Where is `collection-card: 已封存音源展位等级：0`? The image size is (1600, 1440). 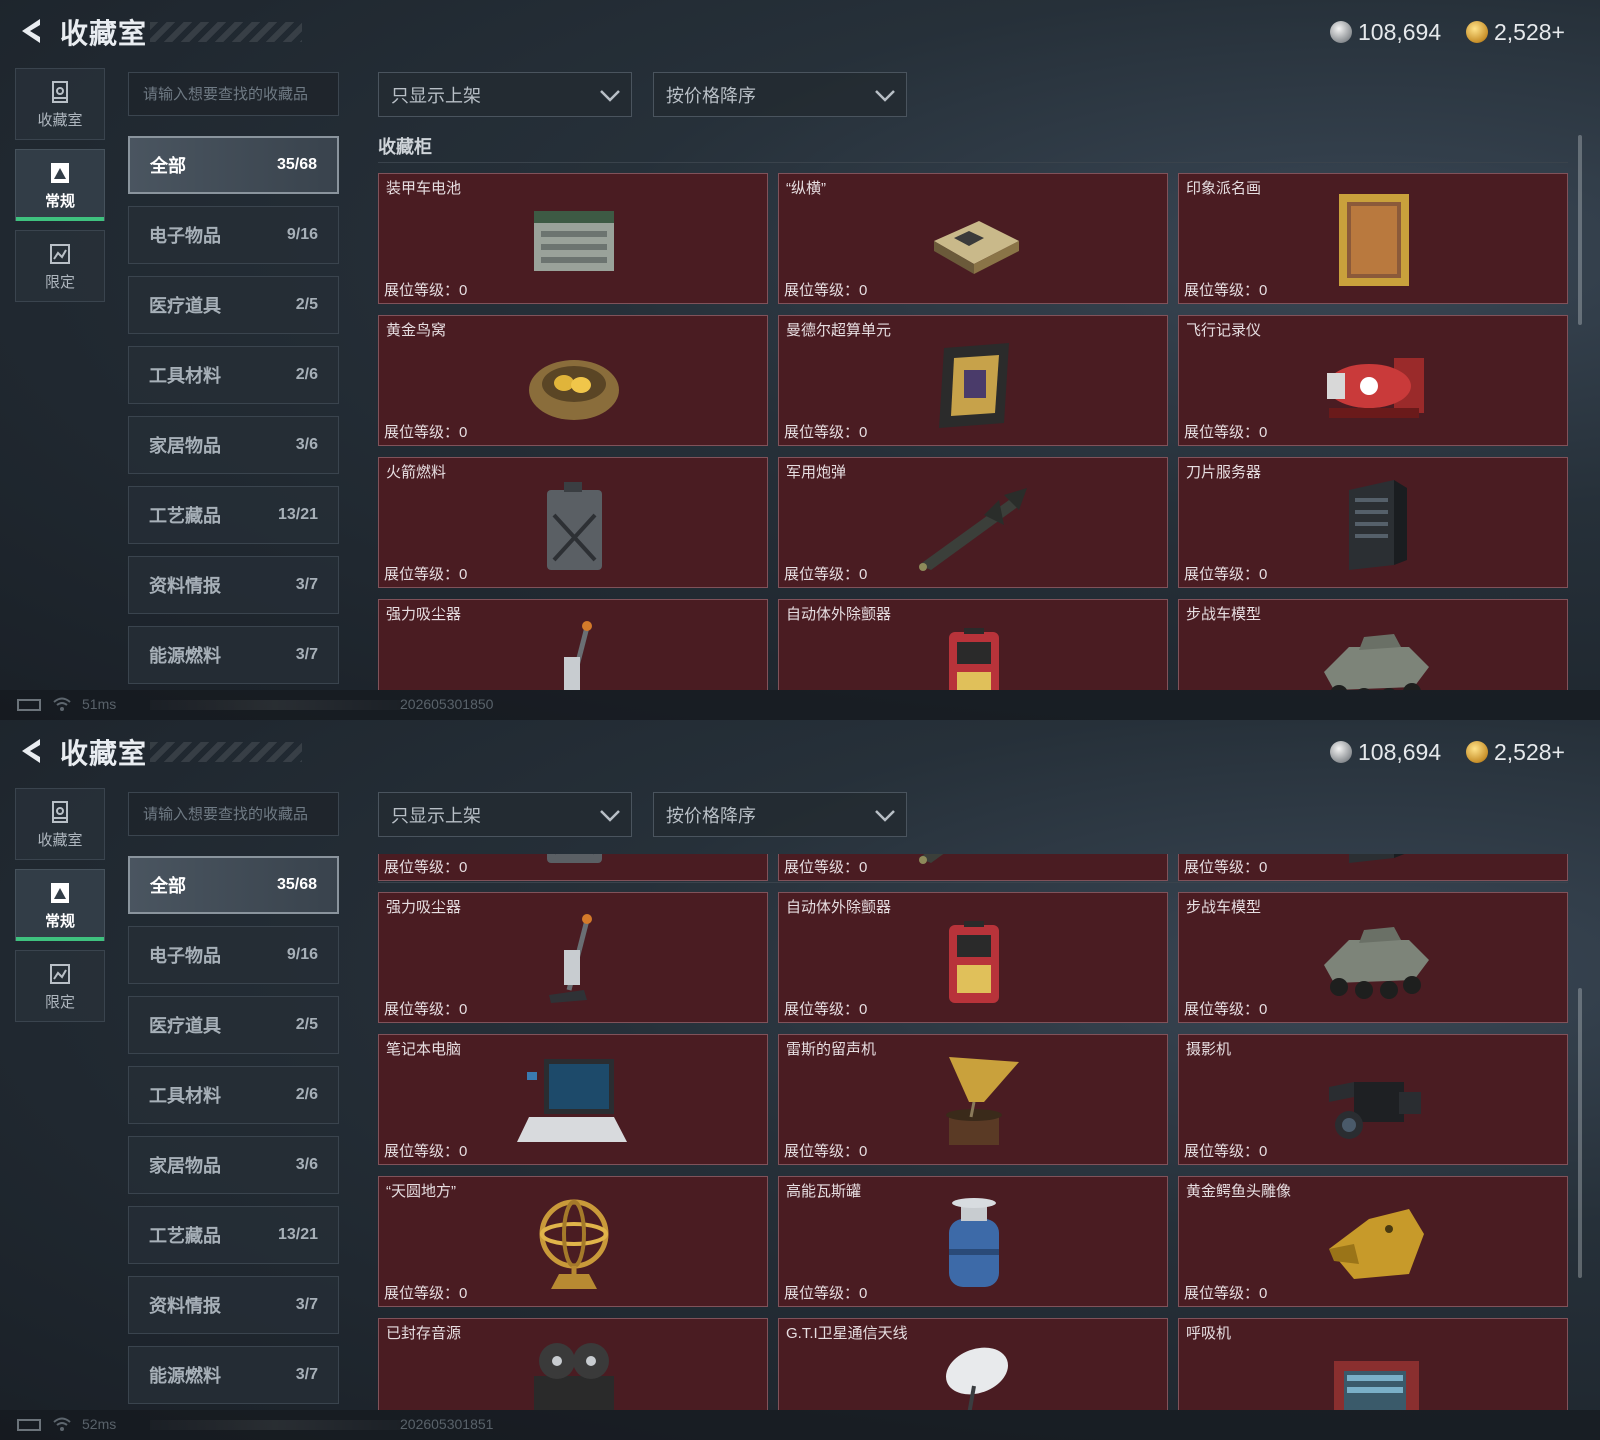
collection-card: 已封存音源展位等级：0 is located at coordinates (573, 1364).